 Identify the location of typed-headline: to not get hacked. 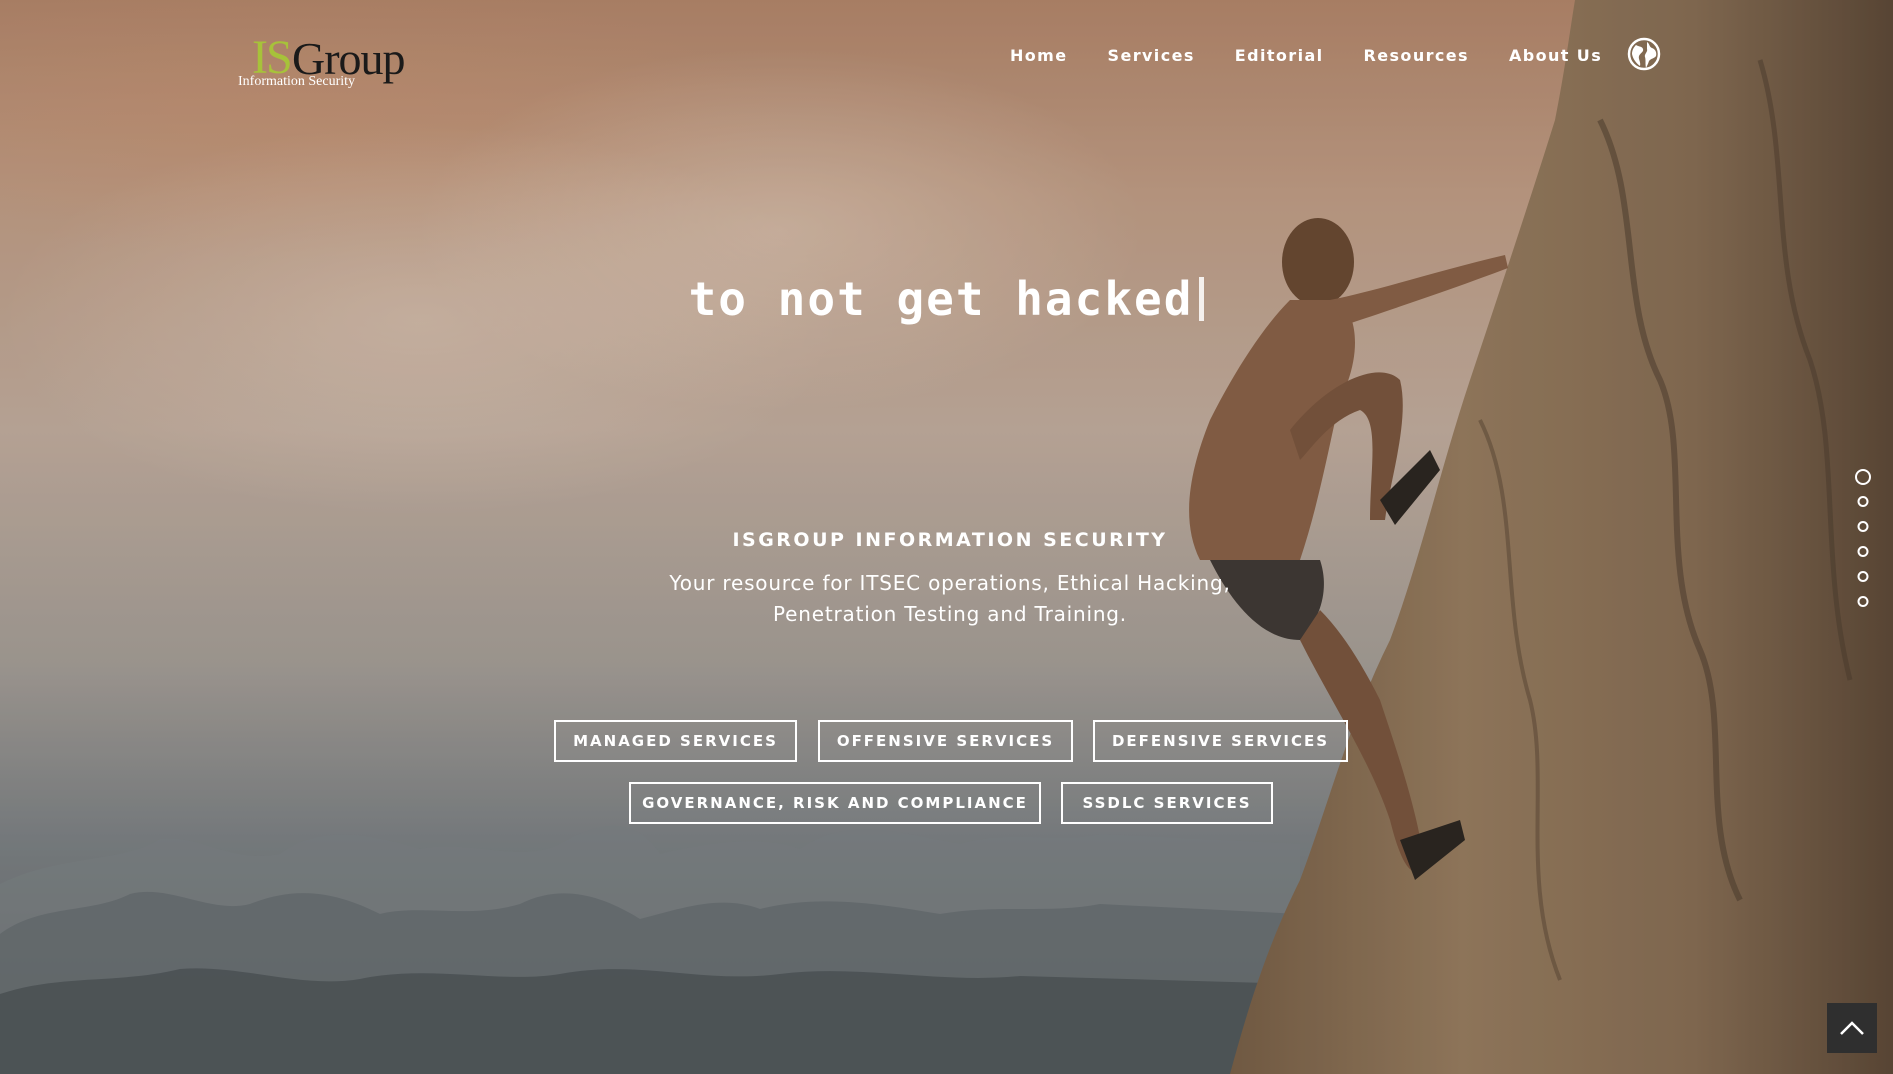
(946, 299).